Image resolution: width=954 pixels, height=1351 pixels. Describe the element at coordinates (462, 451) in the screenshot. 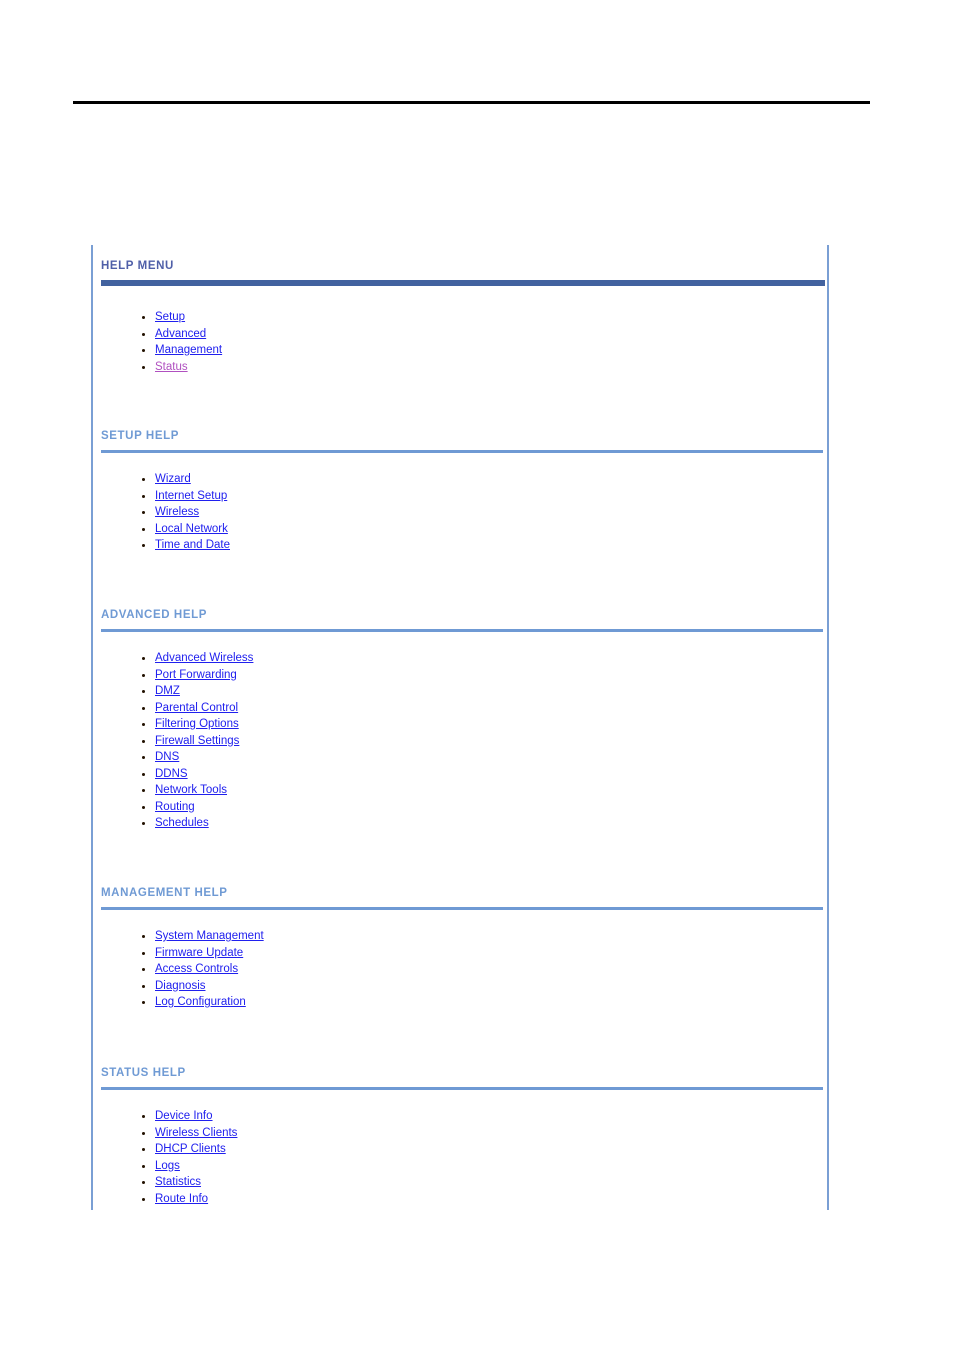

I see `section-divider-setup-help` at that location.